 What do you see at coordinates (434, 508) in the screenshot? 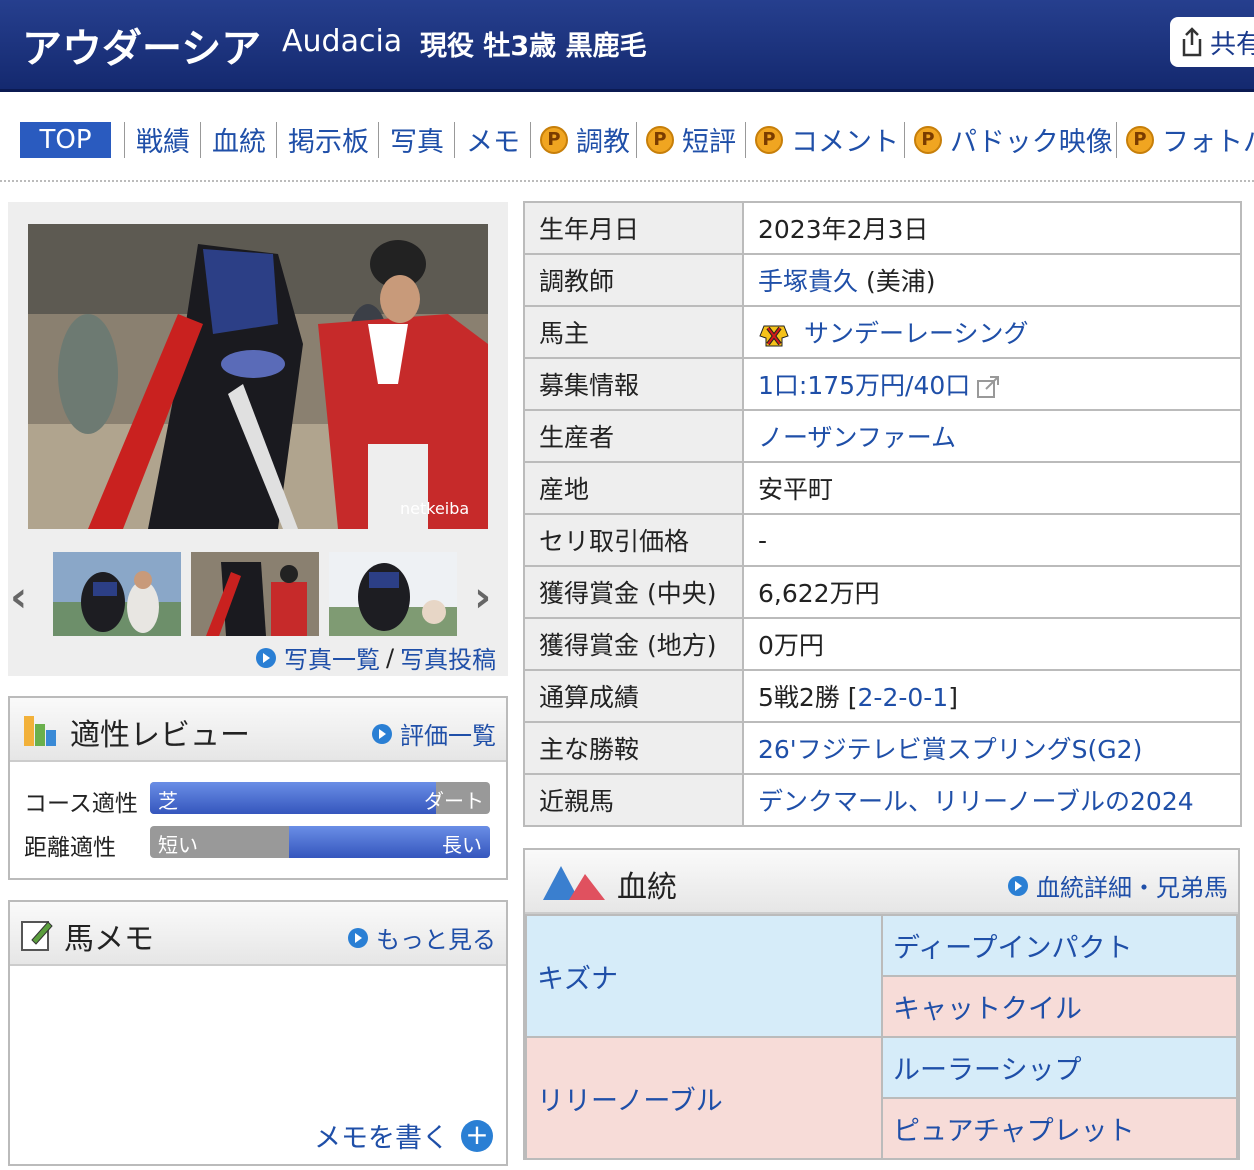
I see `watermark-text: netkeiba` at bounding box center [434, 508].